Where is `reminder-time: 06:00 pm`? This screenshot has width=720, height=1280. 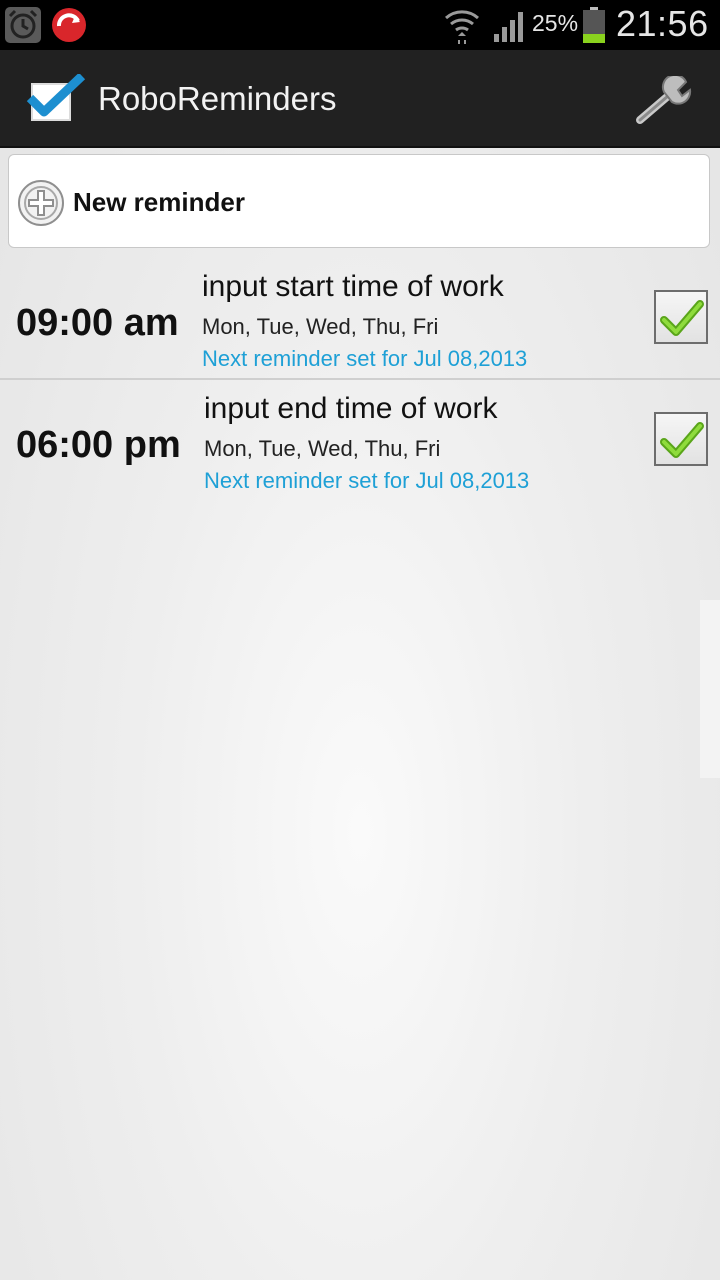
reminder-time: 06:00 pm is located at coordinates (98, 445).